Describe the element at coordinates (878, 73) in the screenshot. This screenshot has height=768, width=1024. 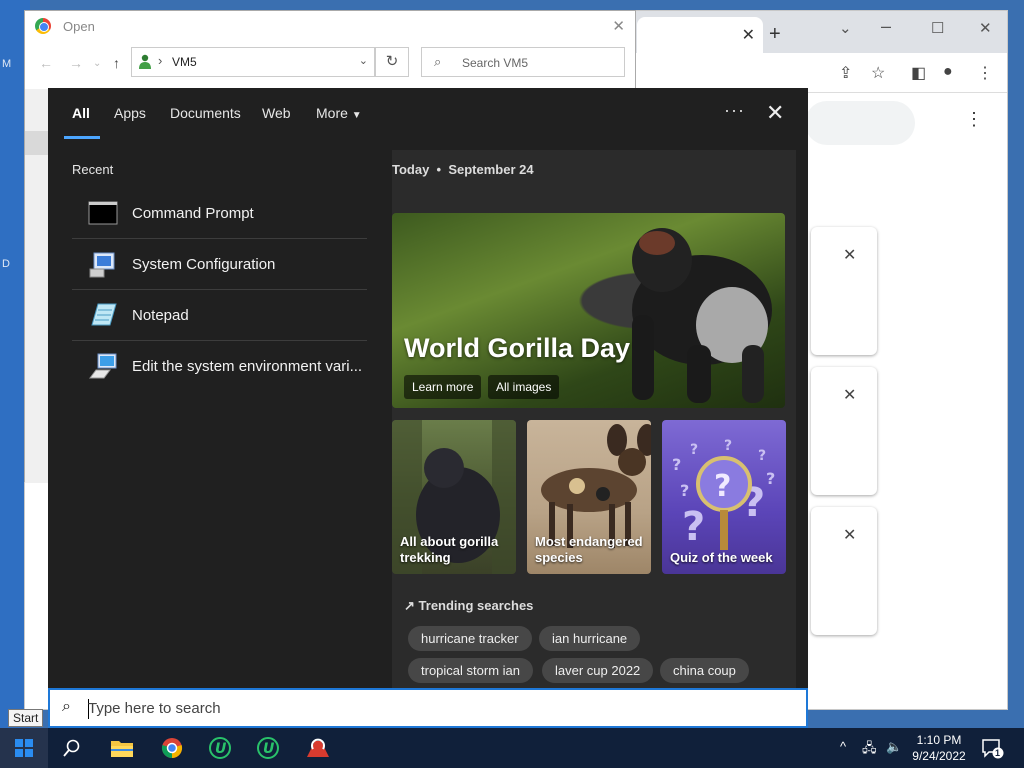
I see `star-icon: ☆` at that location.